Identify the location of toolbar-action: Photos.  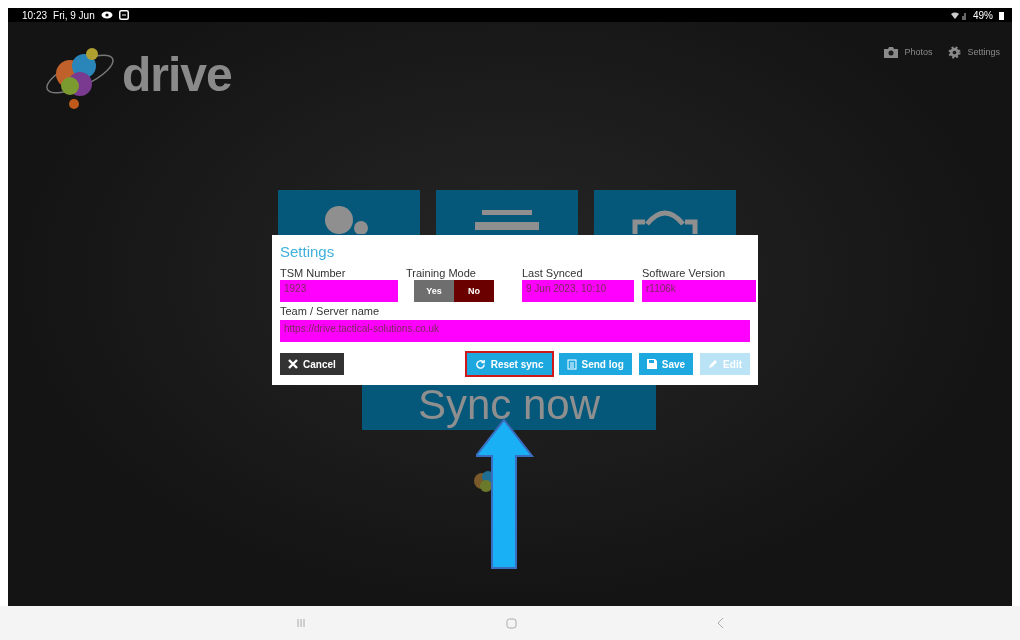
(908, 52).